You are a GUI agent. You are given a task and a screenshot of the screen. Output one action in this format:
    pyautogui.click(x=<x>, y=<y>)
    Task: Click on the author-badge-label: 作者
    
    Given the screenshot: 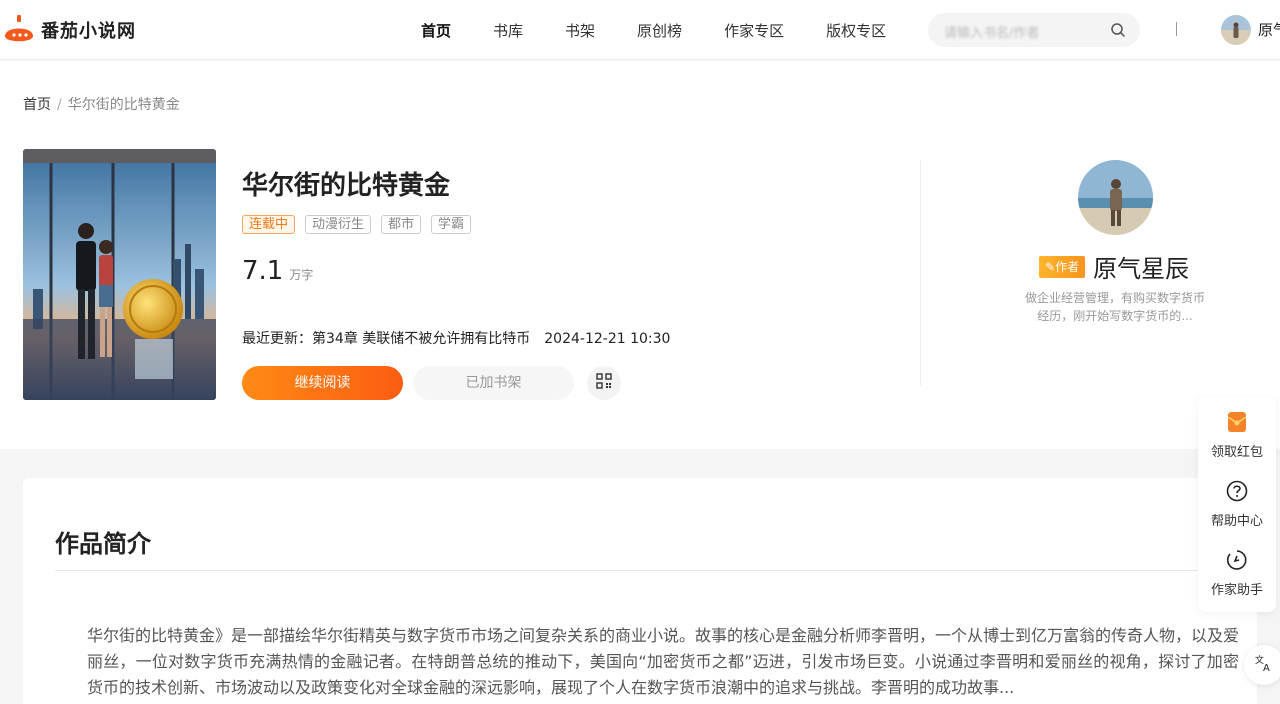 What is the action you would take?
    pyautogui.click(x=1067, y=266)
    